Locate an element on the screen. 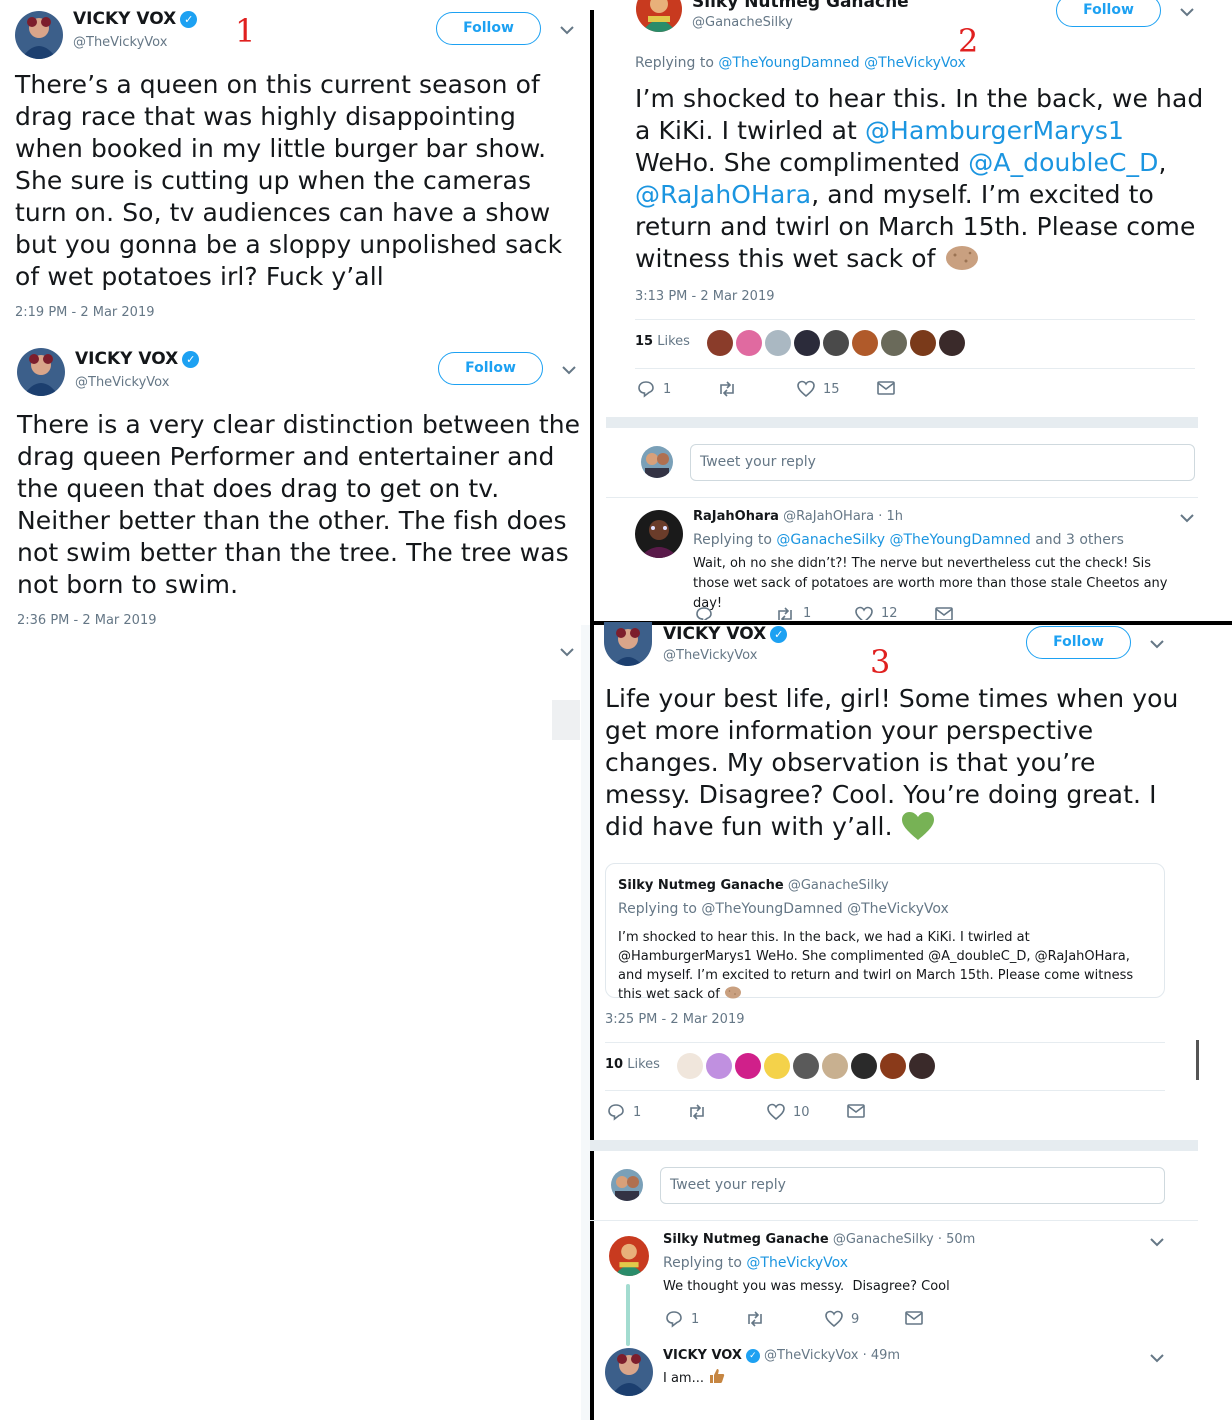 This screenshot has width=1232, height=1420. reply-header: Silky Nutmeg Ganache @GanacheSilky · 50m is located at coordinates (819, 1240).